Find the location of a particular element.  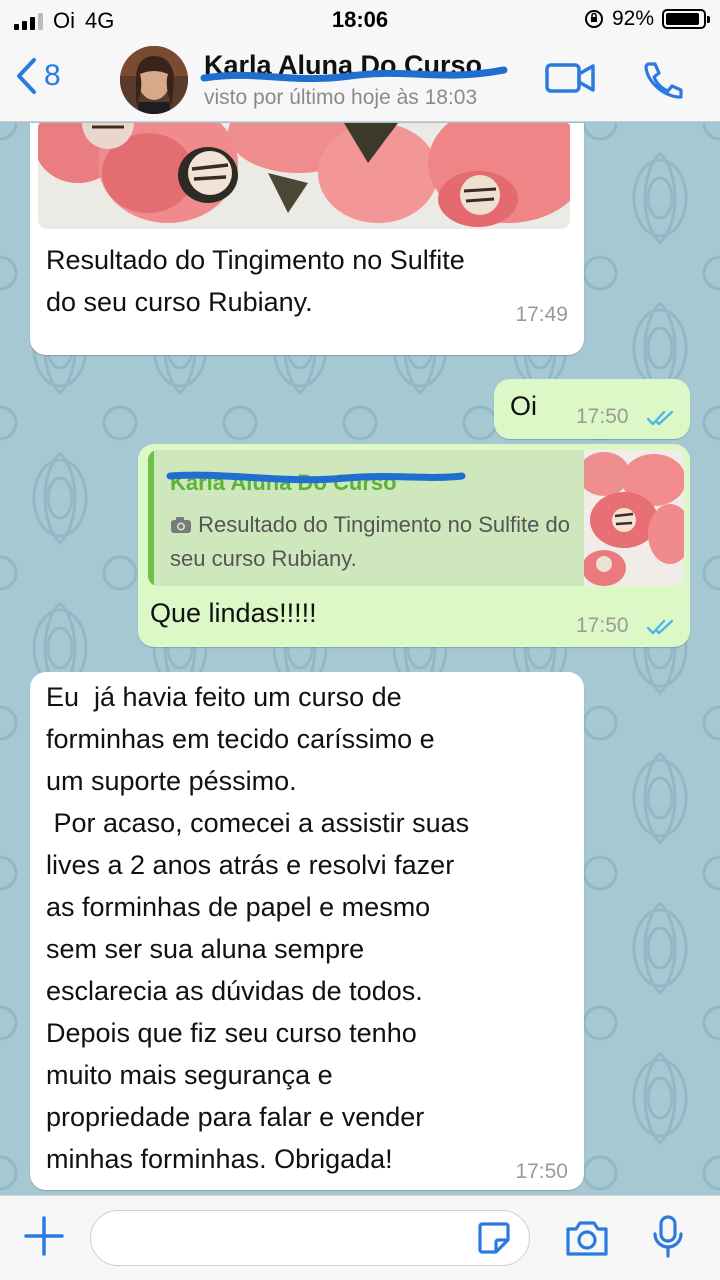

video-call-button is located at coordinates (570, 80).